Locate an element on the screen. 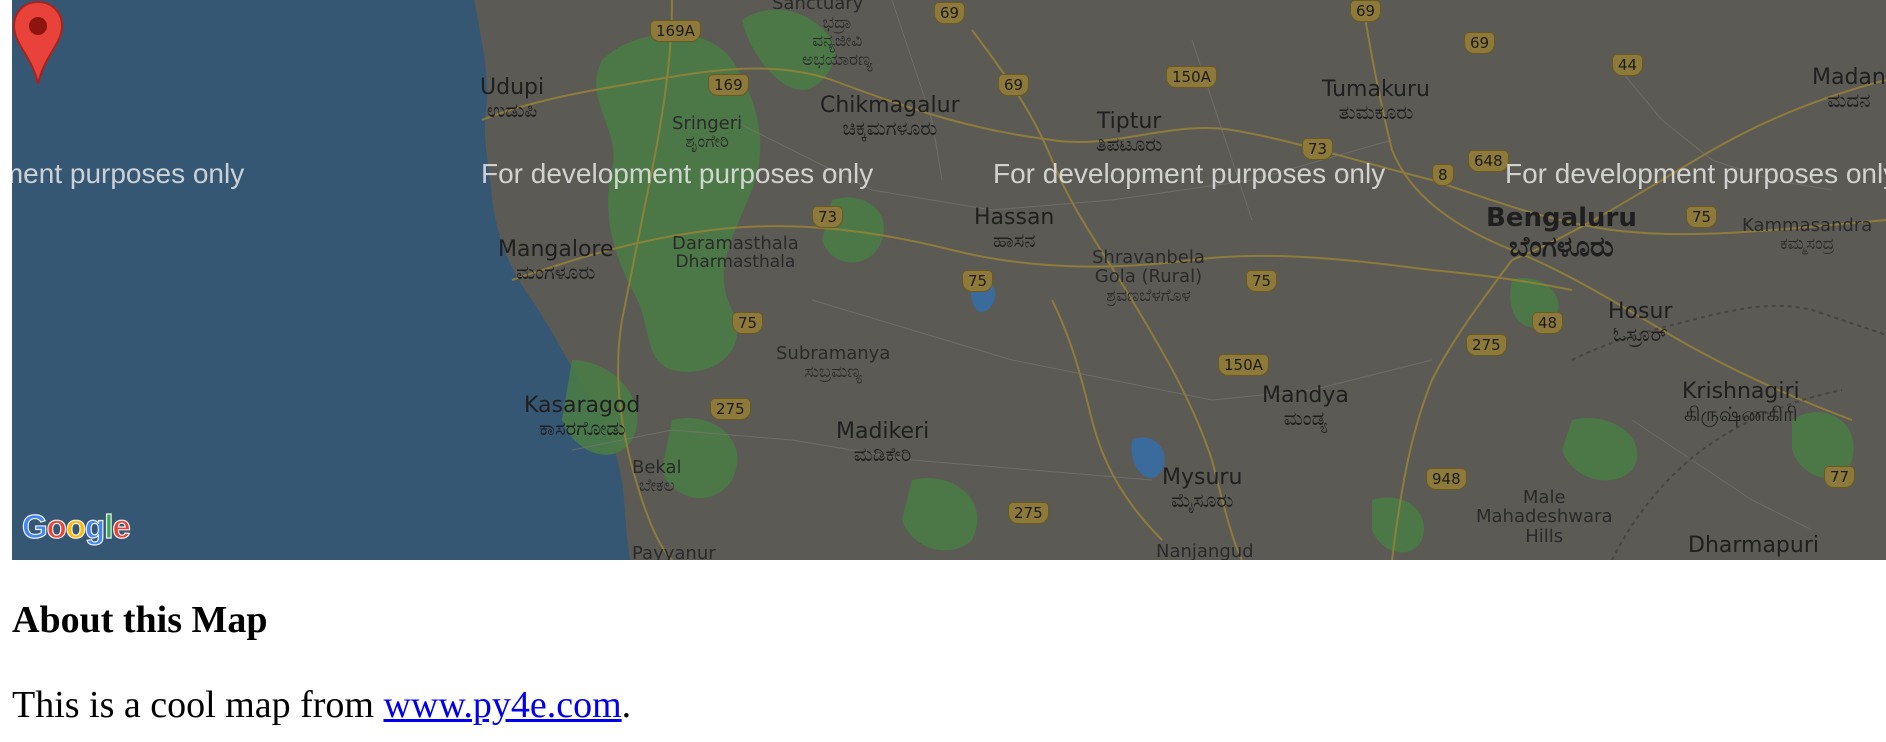  place-chikmagalur: Chikmagalur ಚಿಕ್ಕಮಗಳೂರು is located at coordinates (890, 116).